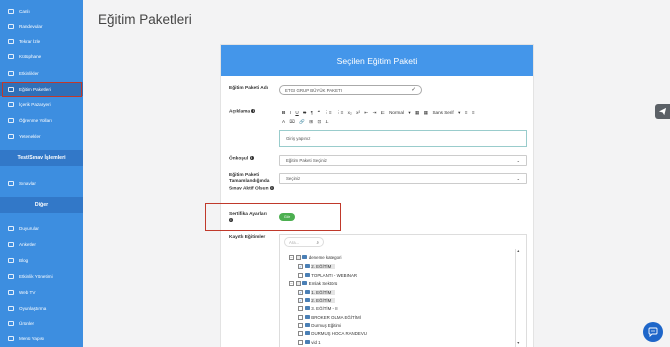 The image size is (670, 347). Describe the element at coordinates (41, 276) in the screenshot. I see `sidebar-item: Etkinlik Yönetimi` at that location.